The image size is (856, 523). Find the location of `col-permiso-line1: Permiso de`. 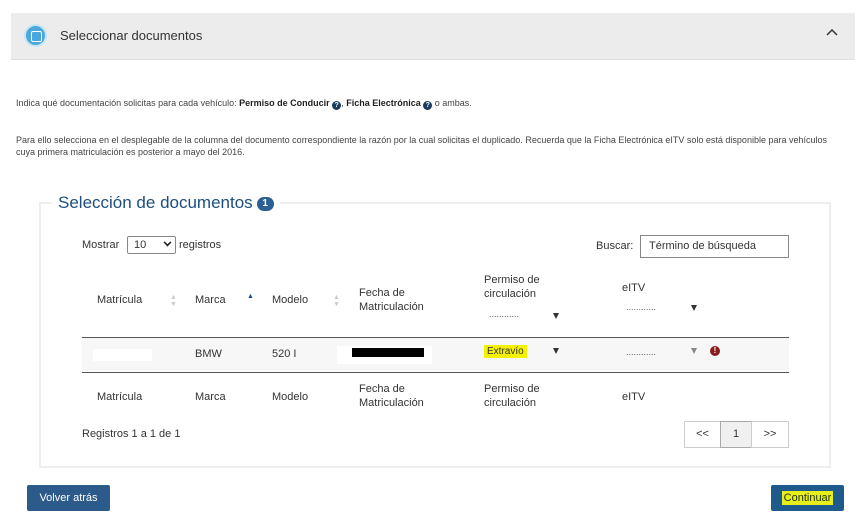

col-permiso-line1: Permiso de is located at coordinates (512, 280).